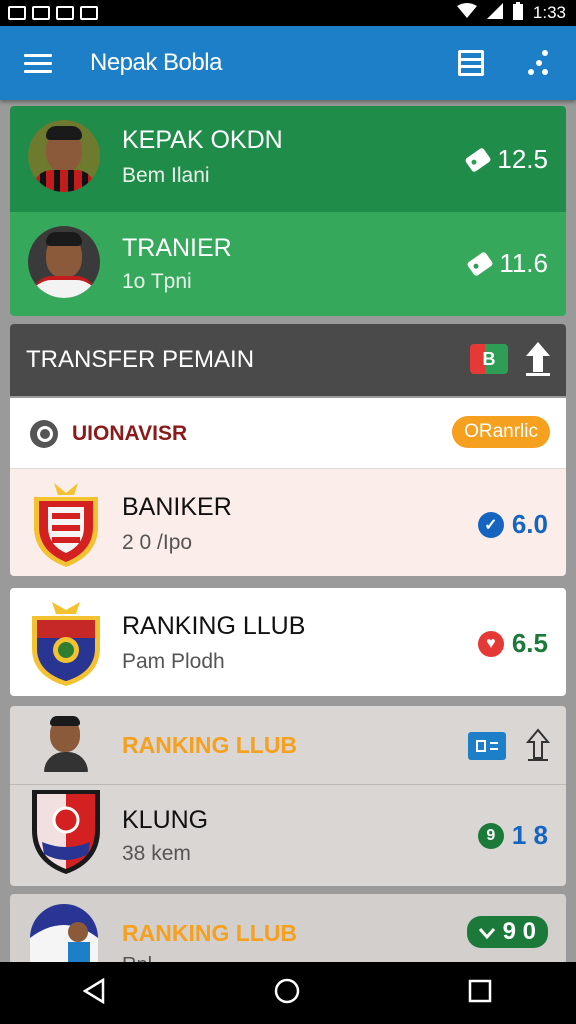 The image size is (576, 1024). What do you see at coordinates (288, 13) in the screenshot?
I see `status-bar: 1:33` at bounding box center [288, 13].